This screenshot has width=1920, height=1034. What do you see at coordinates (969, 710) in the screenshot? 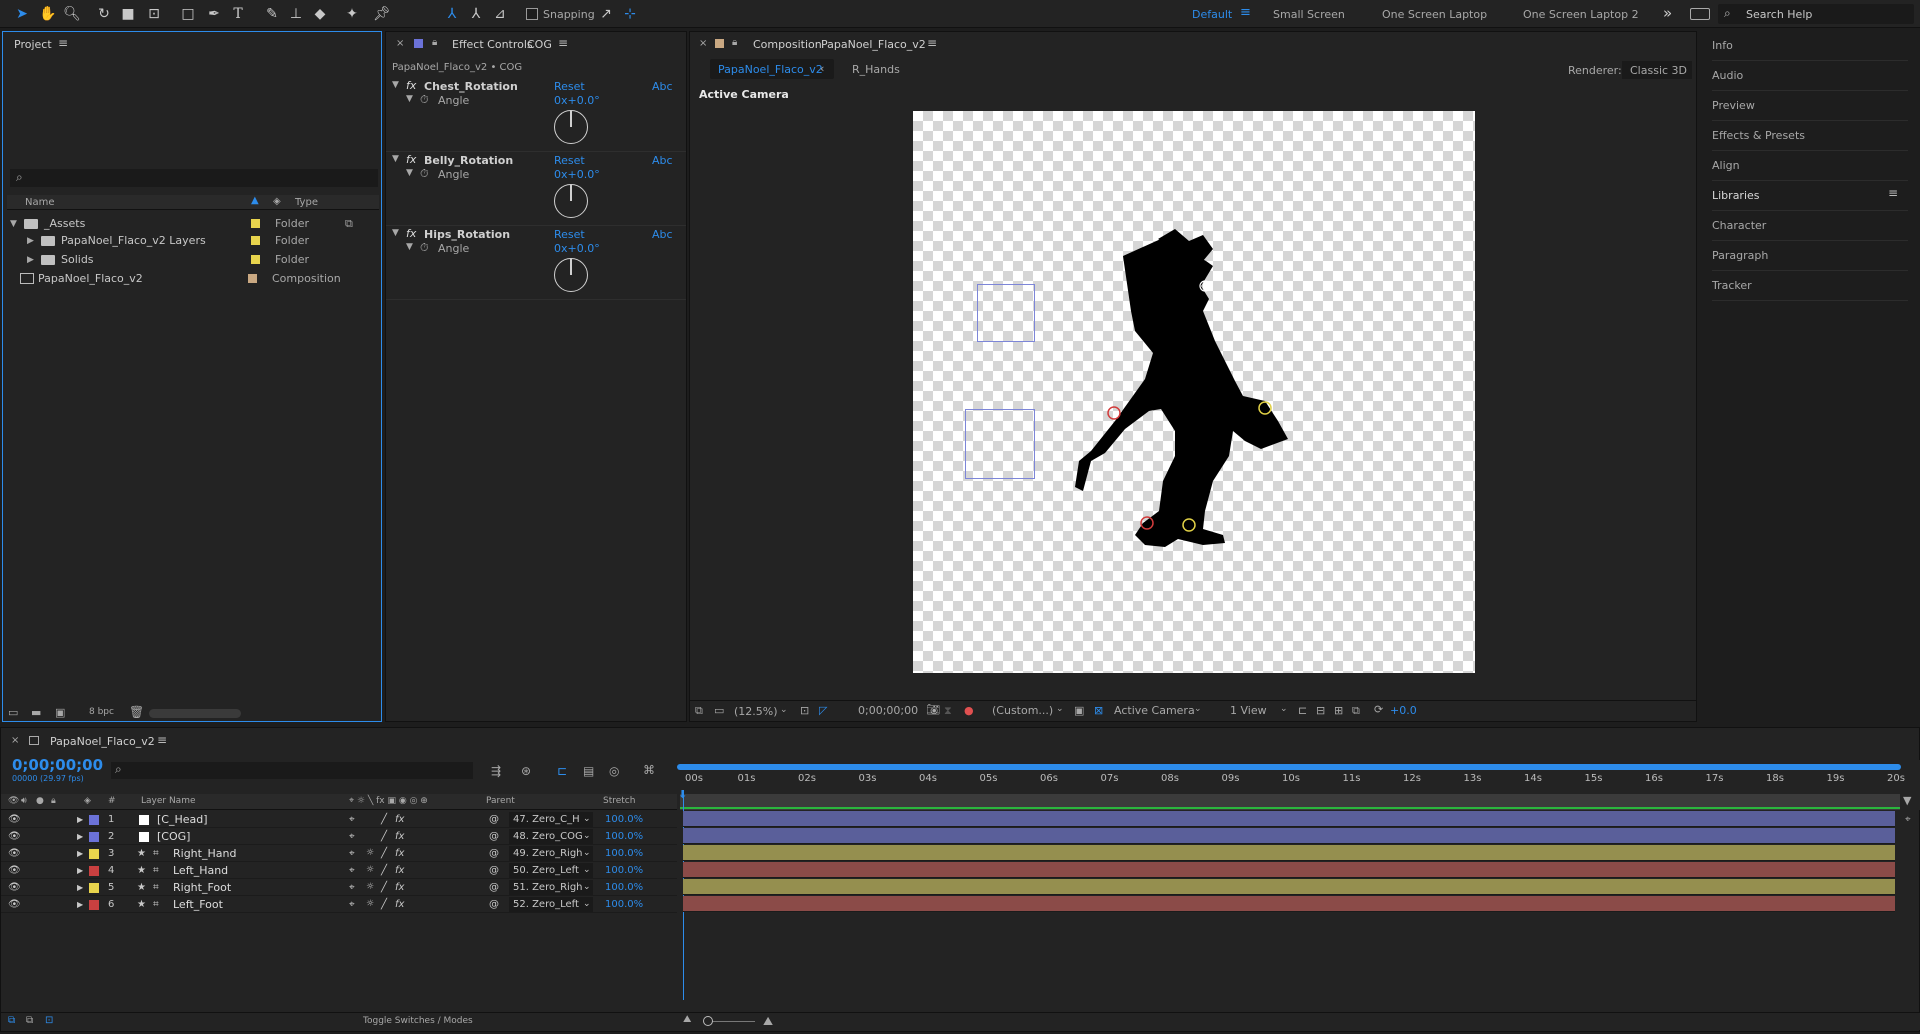
I see `channel-icon: ●` at bounding box center [969, 710].